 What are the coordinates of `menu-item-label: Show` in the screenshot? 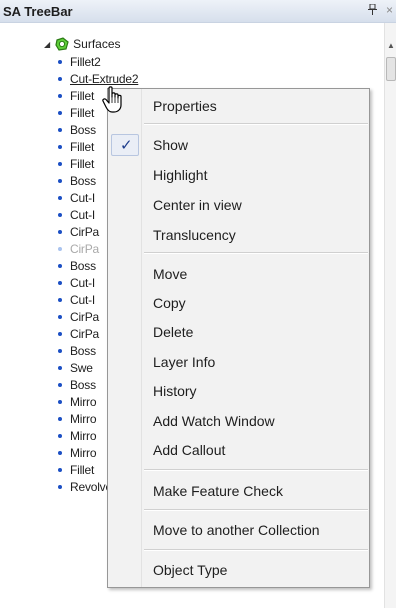 It's located at (171, 145).